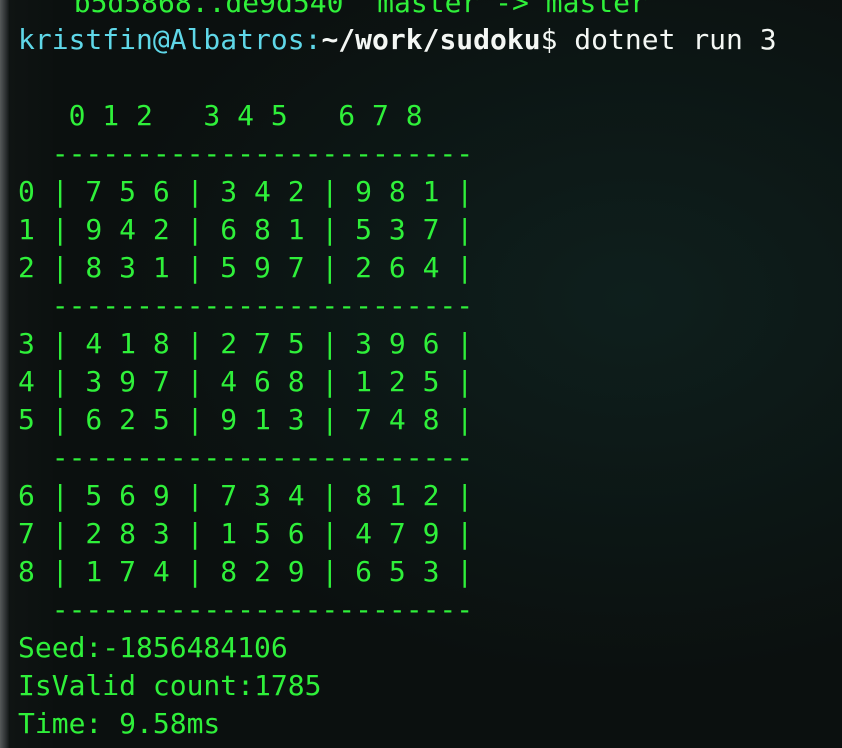 The height and width of the screenshot is (748, 842). What do you see at coordinates (246, 229) in the screenshot?
I see `grid-row: 1 | 9 4 2 | 6 8 1 | 5 3 7 |` at bounding box center [246, 229].